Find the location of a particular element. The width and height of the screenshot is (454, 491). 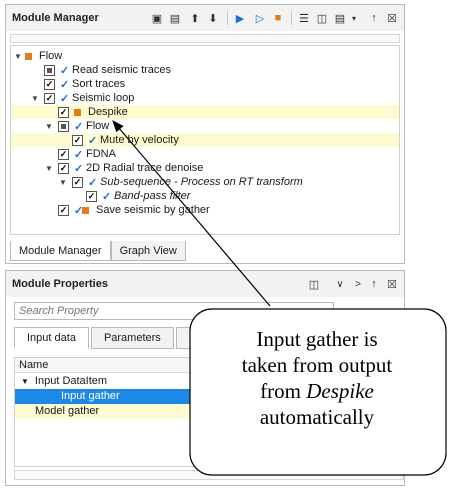

tree-item-seismic-loop: ▼ ✓ ✓ Seismic loop is located at coordinates (205, 98).